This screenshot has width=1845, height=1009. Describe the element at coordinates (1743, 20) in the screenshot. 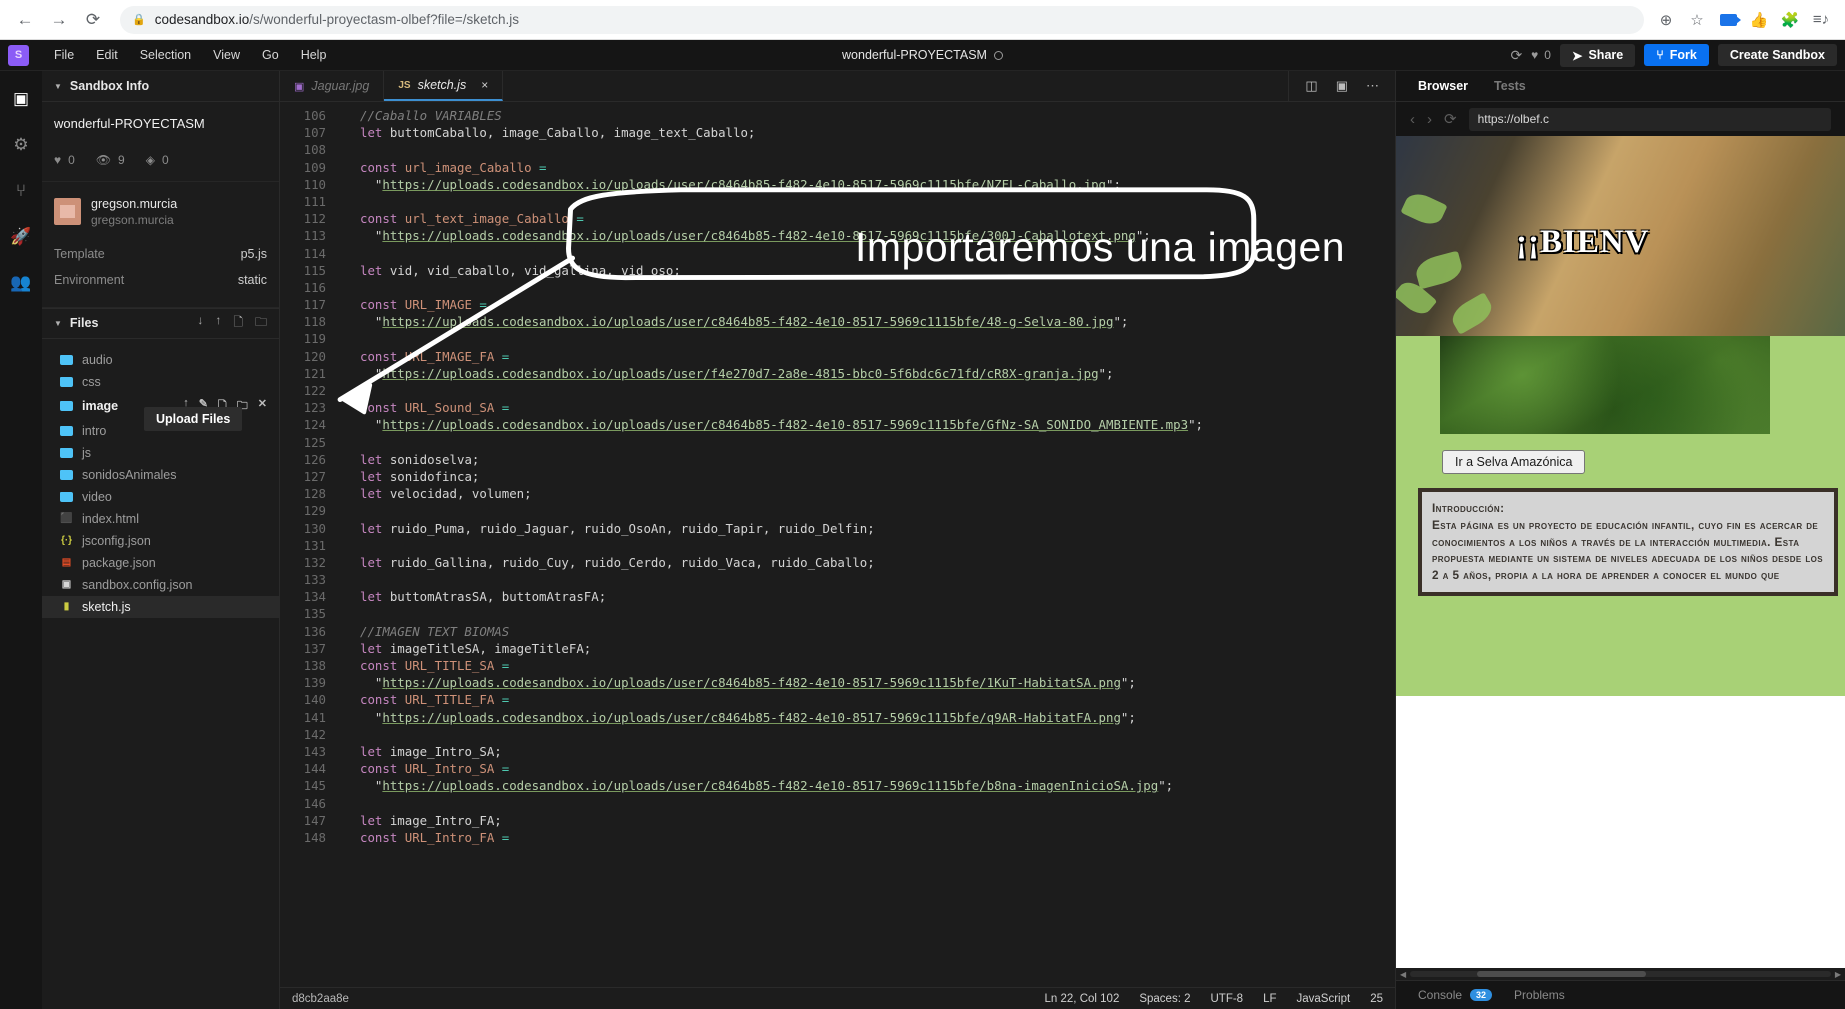

I see `browser-action-icons: ⊕ ☆ 👍 🧩 ≡♪` at that location.